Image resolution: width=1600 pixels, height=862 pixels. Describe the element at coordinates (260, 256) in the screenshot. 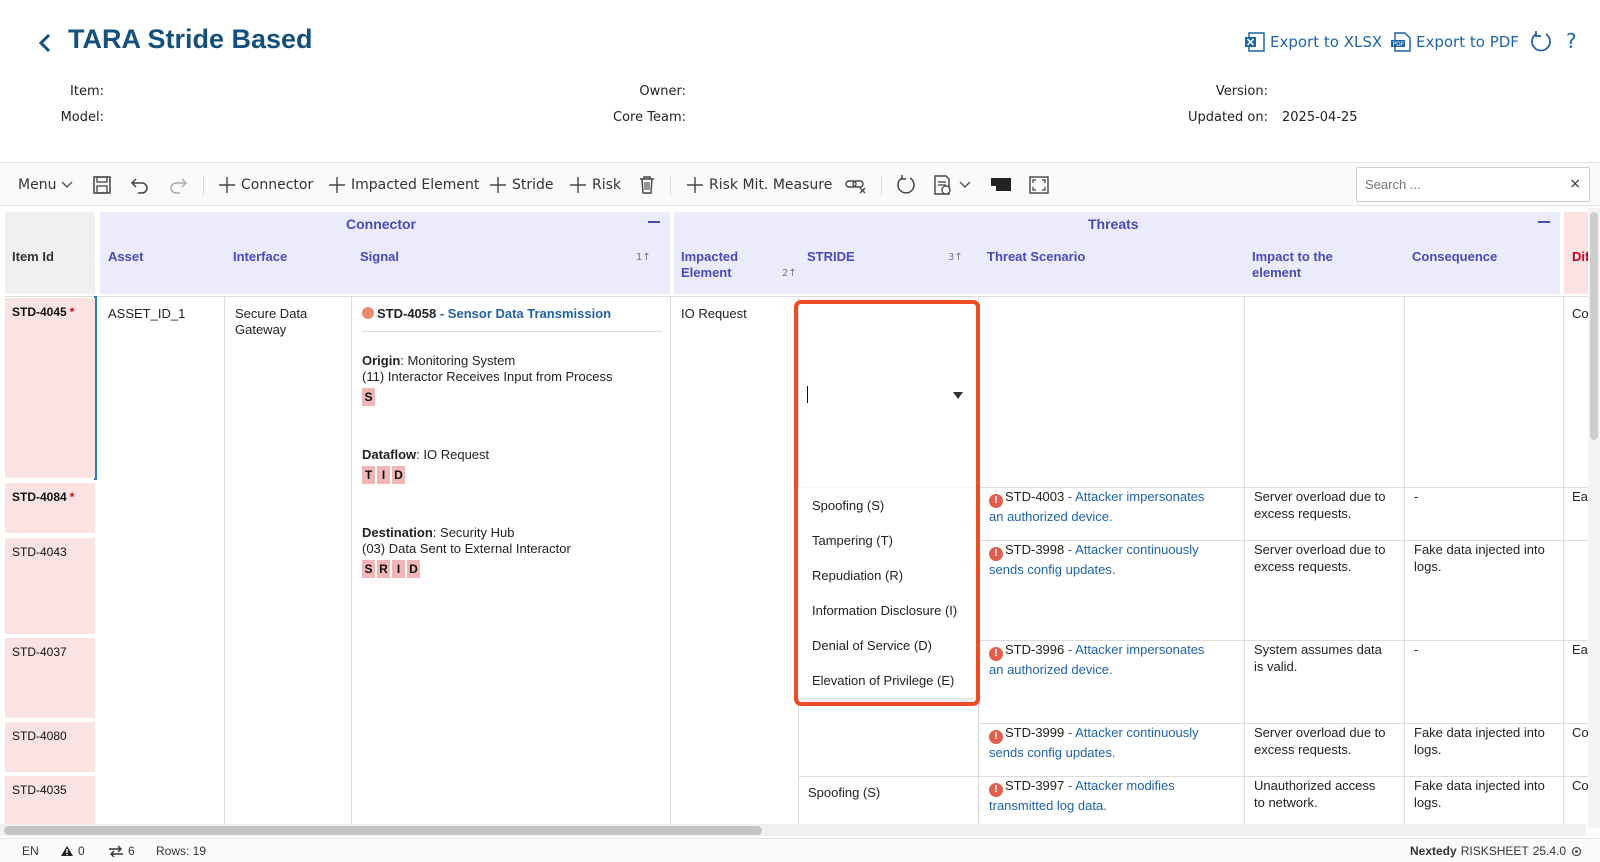

I see `col-interface: Interface` at that location.